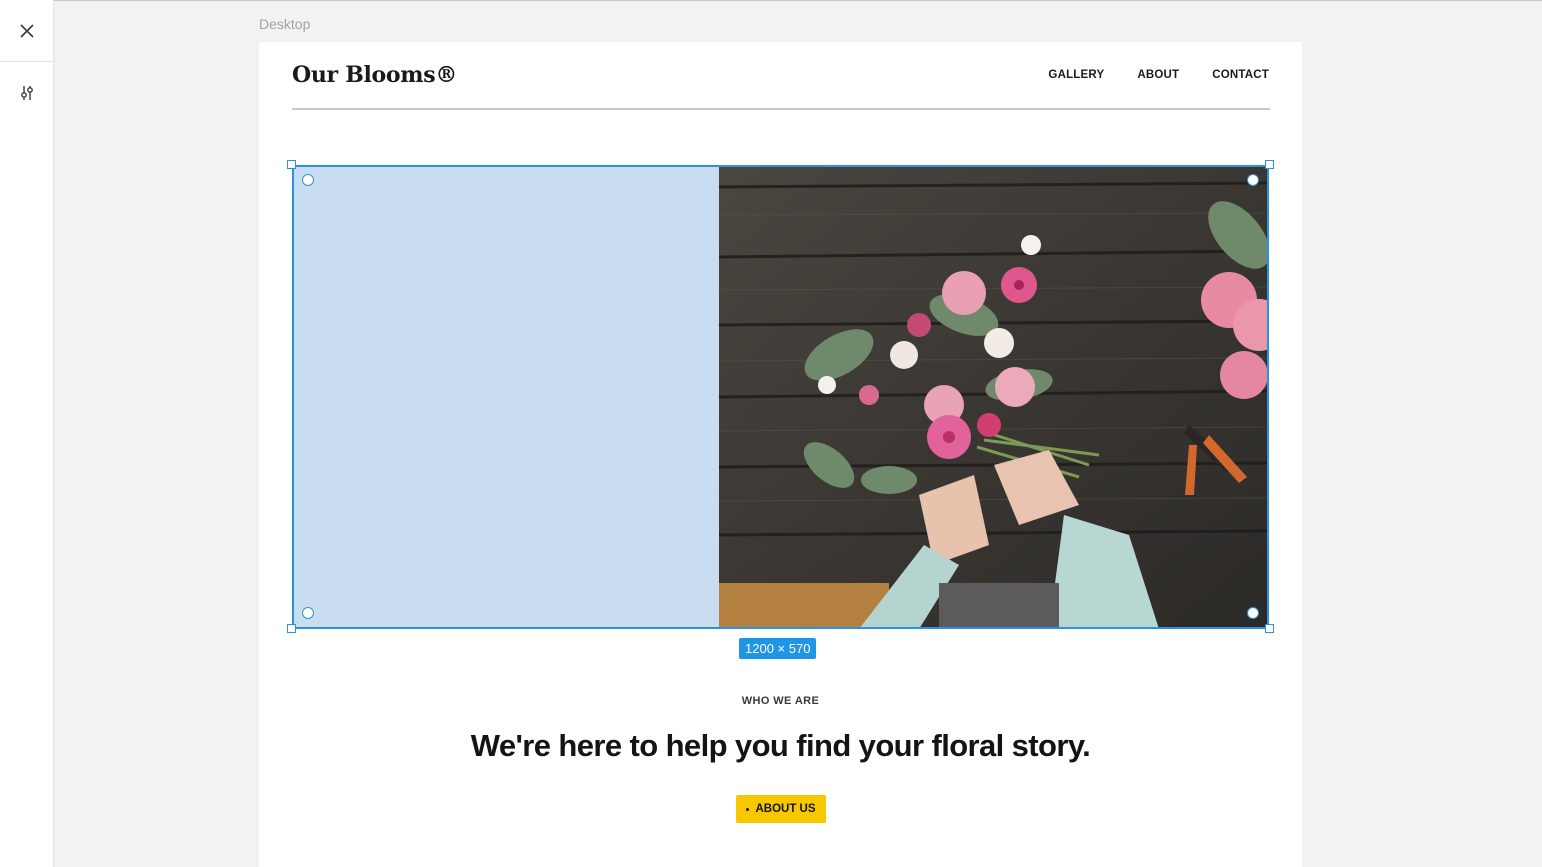 The image size is (1542, 867). I want to click on style-settings-button, so click(27, 93).